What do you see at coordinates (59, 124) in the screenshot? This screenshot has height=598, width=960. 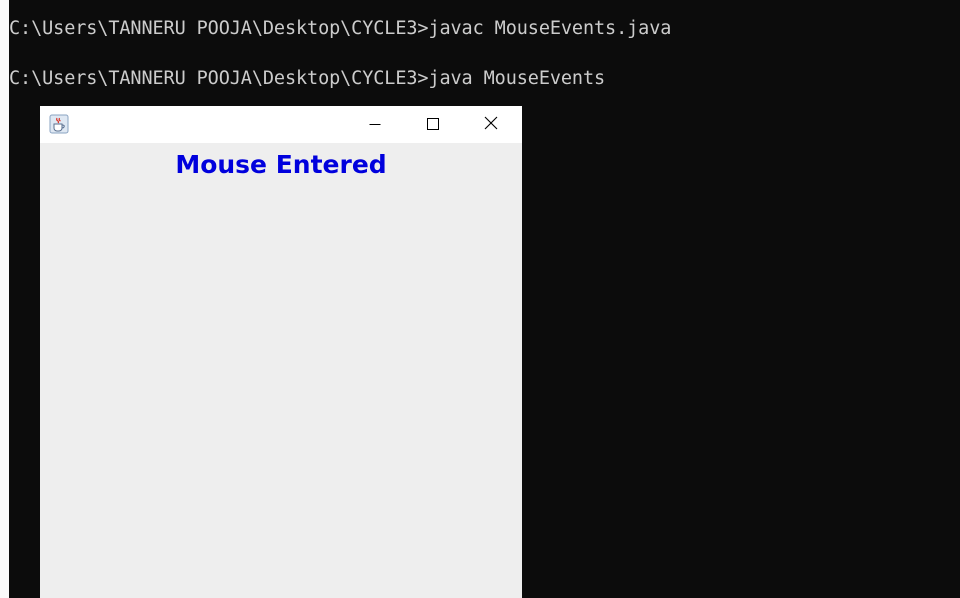 I see `java-cup-icon` at bounding box center [59, 124].